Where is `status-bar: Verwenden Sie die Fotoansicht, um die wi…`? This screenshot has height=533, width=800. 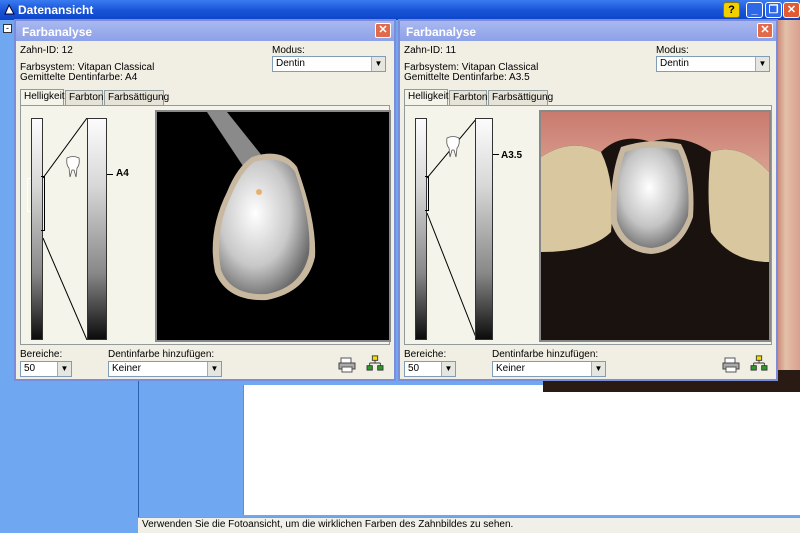
status-bar: Verwenden Sie die Fotoansicht, um die wi… is located at coordinates (469, 525).